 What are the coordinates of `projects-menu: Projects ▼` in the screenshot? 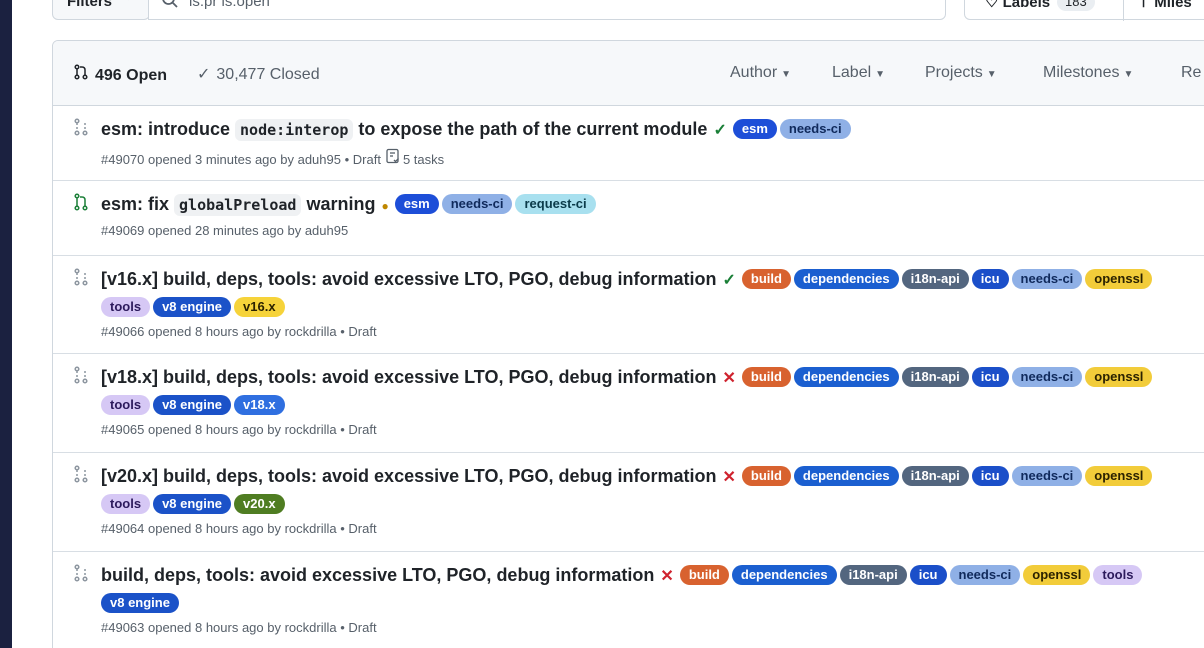 It's located at (961, 73).